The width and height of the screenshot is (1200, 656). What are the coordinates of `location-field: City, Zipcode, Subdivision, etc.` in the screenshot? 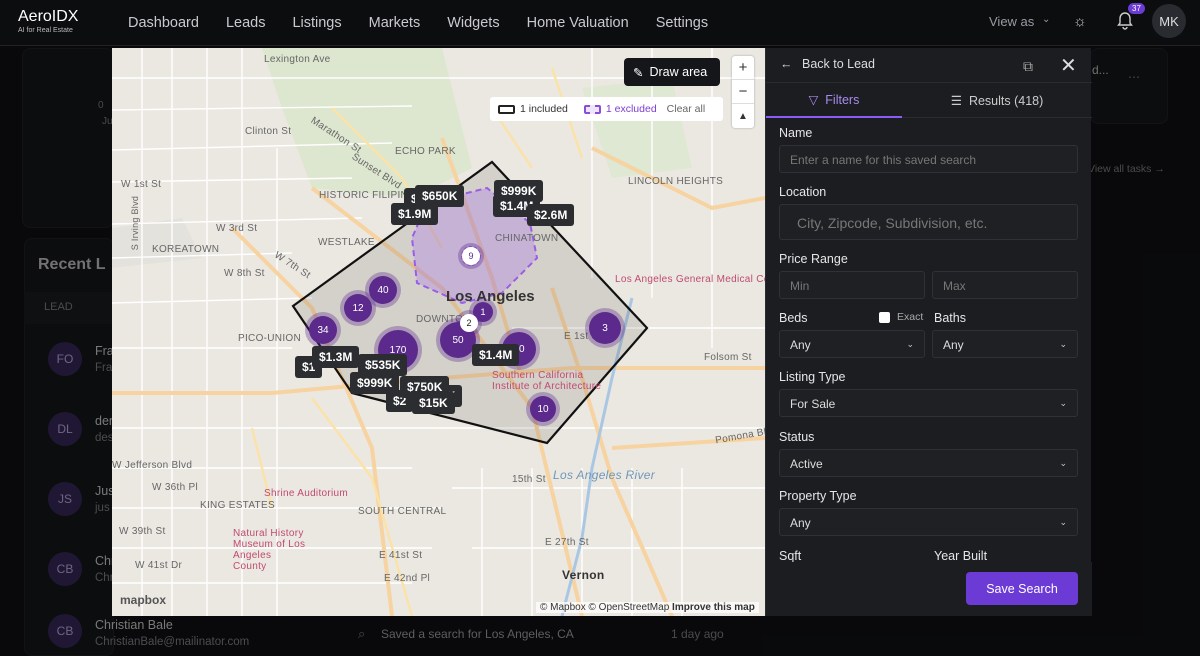 It's located at (928, 222).